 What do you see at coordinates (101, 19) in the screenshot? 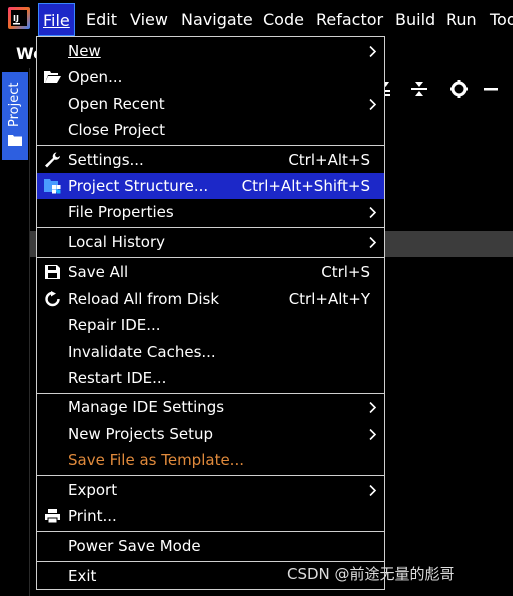
I see `menu-edit: Edit` at bounding box center [101, 19].